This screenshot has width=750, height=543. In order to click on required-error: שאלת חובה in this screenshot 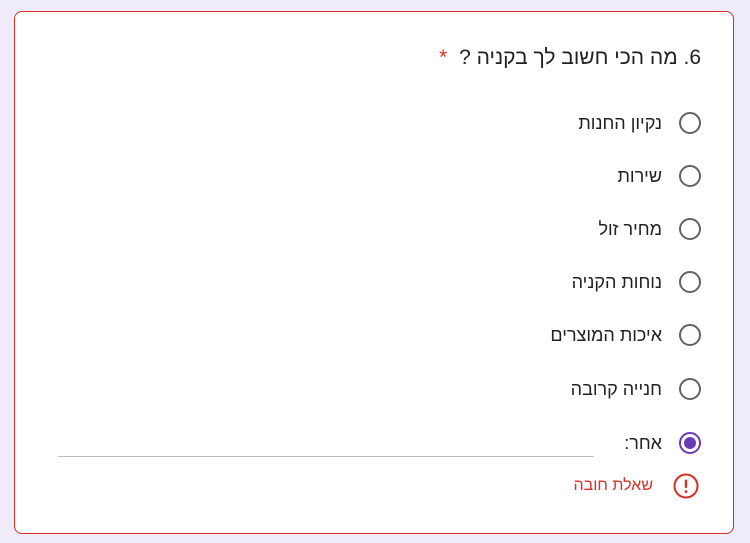, I will do `click(636, 486)`.